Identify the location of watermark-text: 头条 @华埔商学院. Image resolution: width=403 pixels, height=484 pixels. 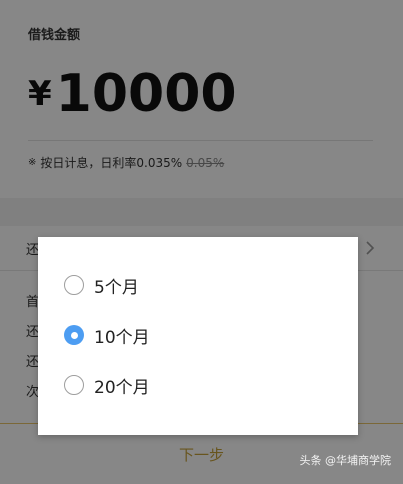
(345, 460).